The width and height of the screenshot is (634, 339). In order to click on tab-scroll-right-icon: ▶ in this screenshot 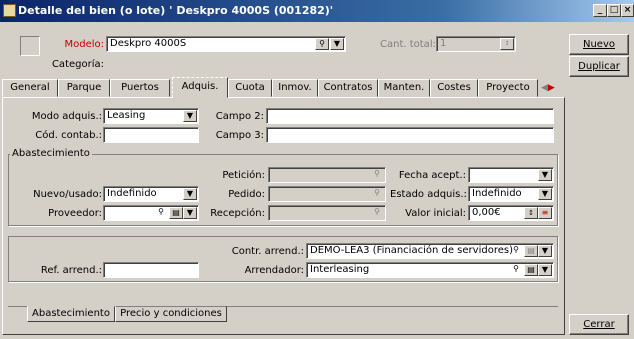, I will do `click(551, 88)`.